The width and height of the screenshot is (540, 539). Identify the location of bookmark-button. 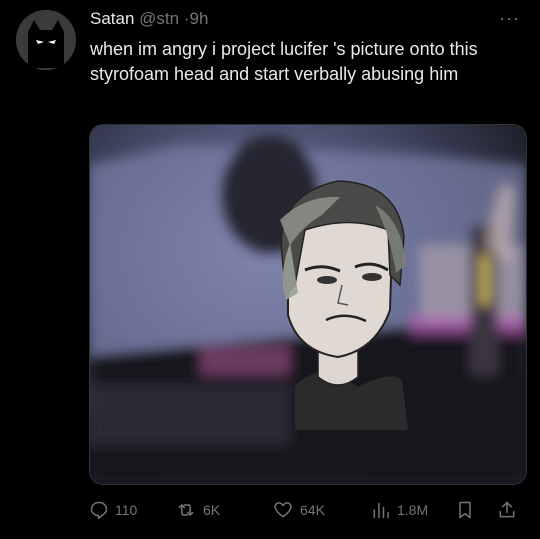
(465, 510).